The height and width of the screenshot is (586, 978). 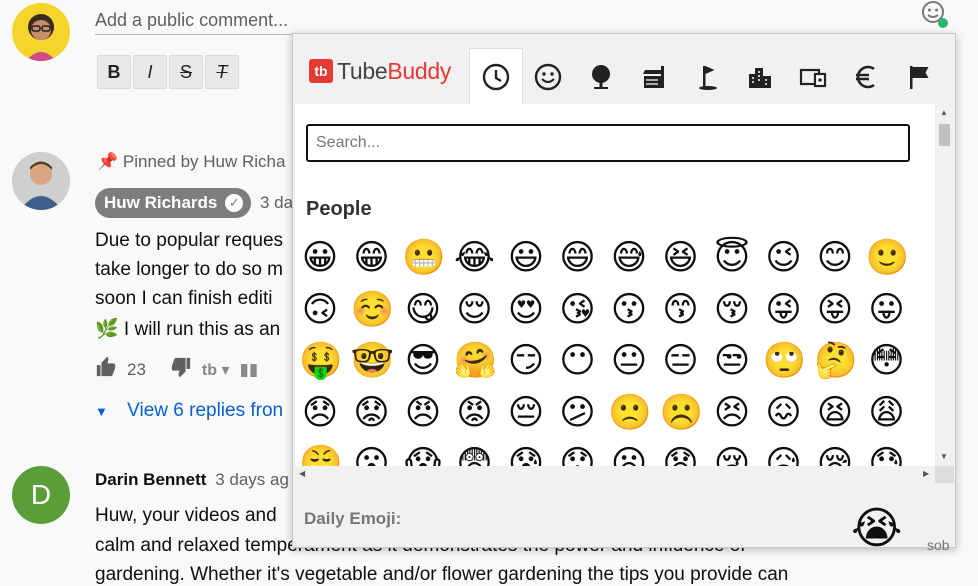 I want to click on clear-format-button: T, so click(x=222, y=72).